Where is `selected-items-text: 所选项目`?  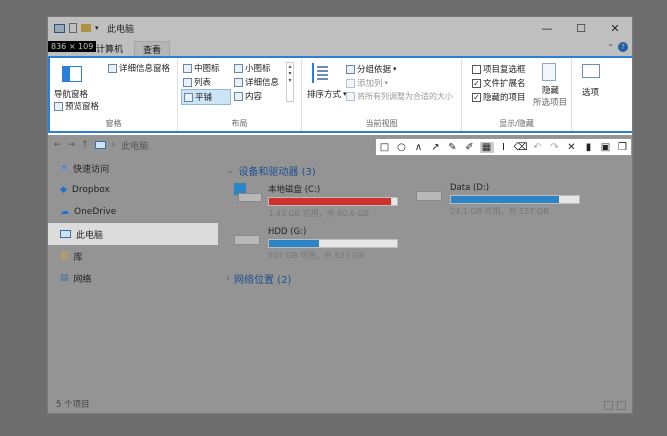
selected-items-text: 所选项目 is located at coordinates (550, 103).